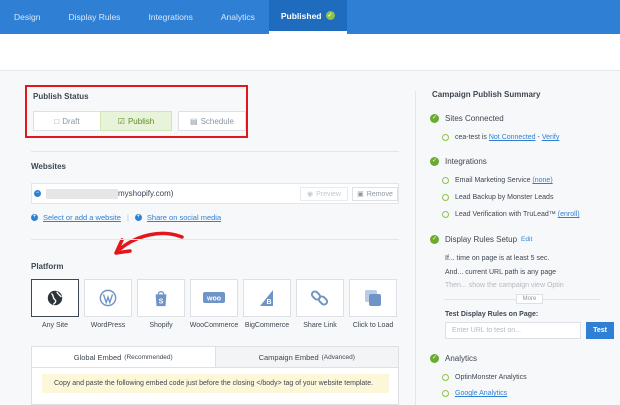 The height and width of the screenshot is (405, 620). What do you see at coordinates (474, 118) in the screenshot?
I see `section-title: Sites Connected` at bounding box center [474, 118].